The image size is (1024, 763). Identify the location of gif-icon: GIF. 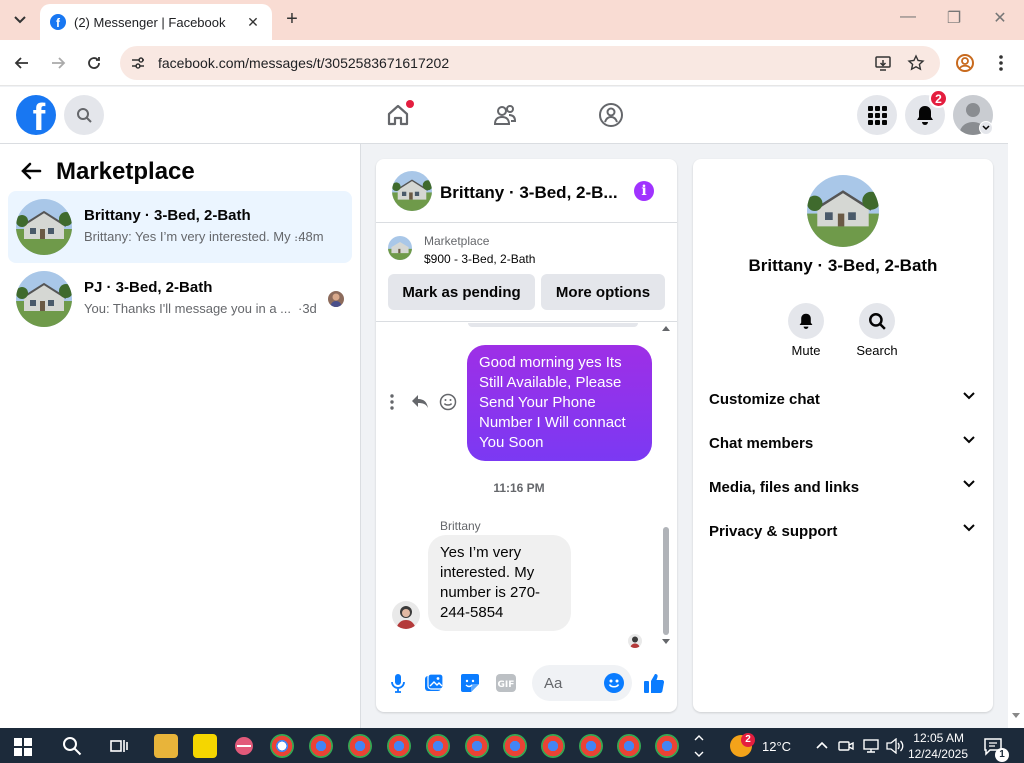
(506, 683).